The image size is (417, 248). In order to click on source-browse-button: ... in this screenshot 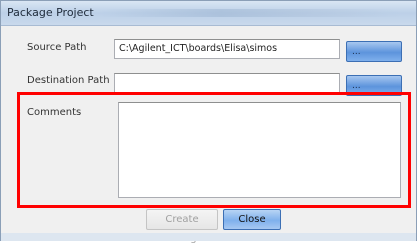, I will do `click(374, 51)`.